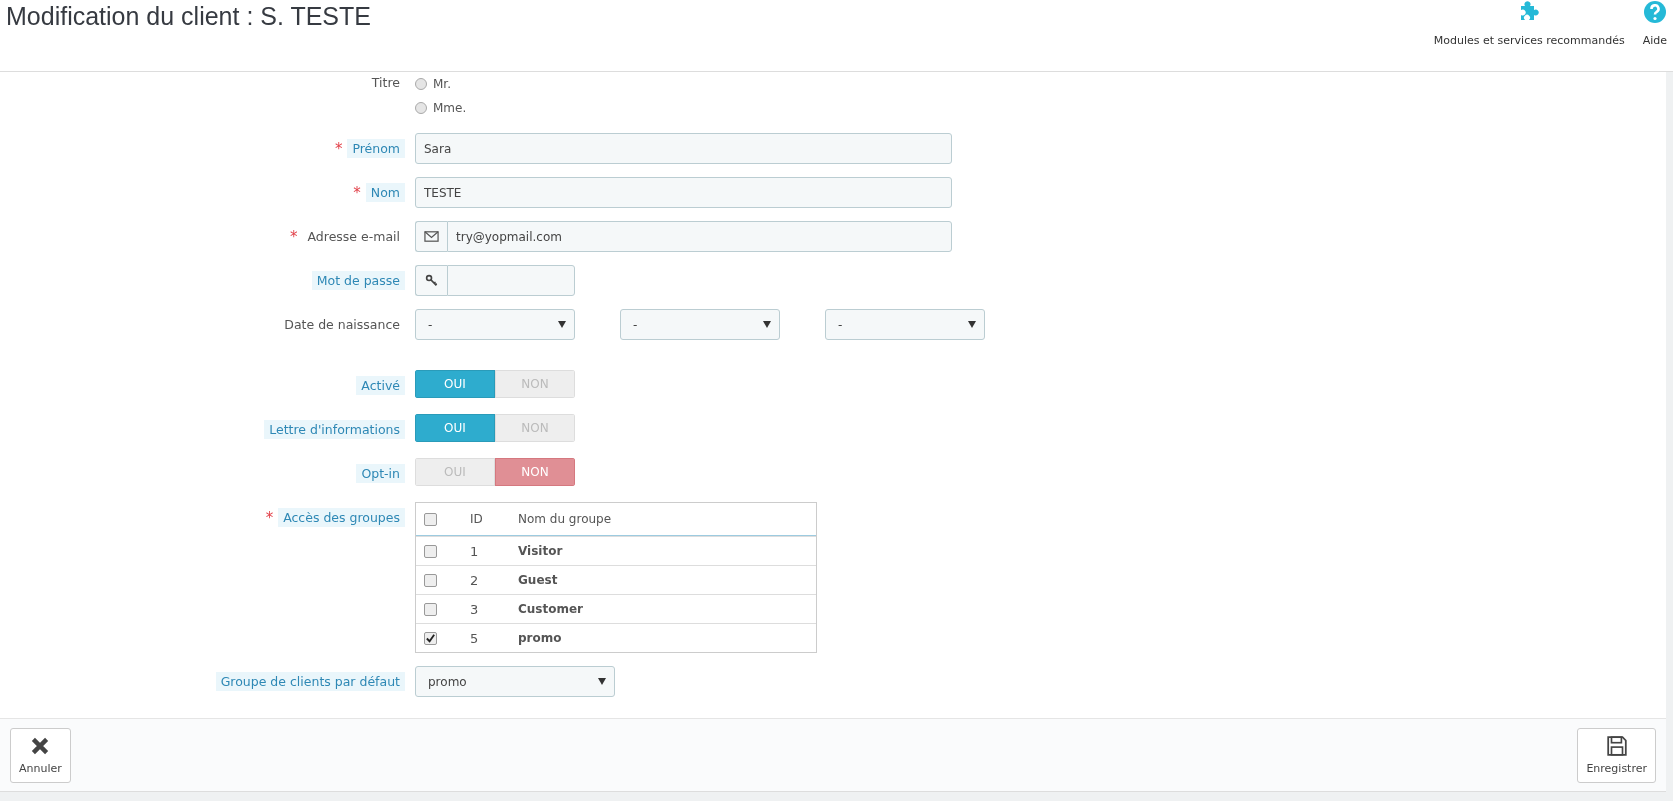 This screenshot has width=1673, height=801. What do you see at coordinates (353, 237) in the screenshot?
I see `field-label: Adresse e-mail` at bounding box center [353, 237].